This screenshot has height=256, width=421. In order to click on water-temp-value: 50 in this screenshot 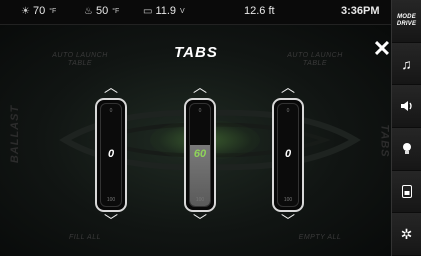, I will do `click(102, 11)`.